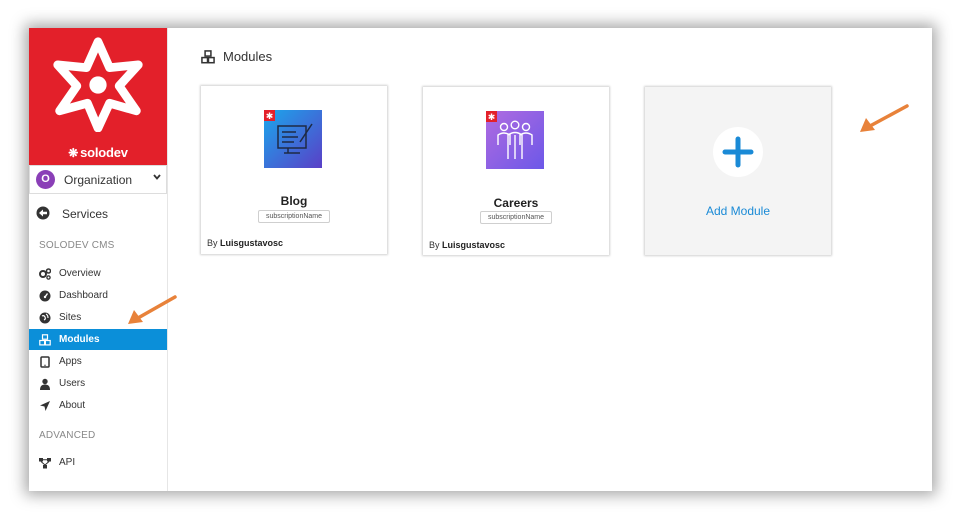 Image resolution: width=962 pixels, height=520 pixels. Describe the element at coordinates (516, 203) in the screenshot. I see `module-name: Careers` at that location.